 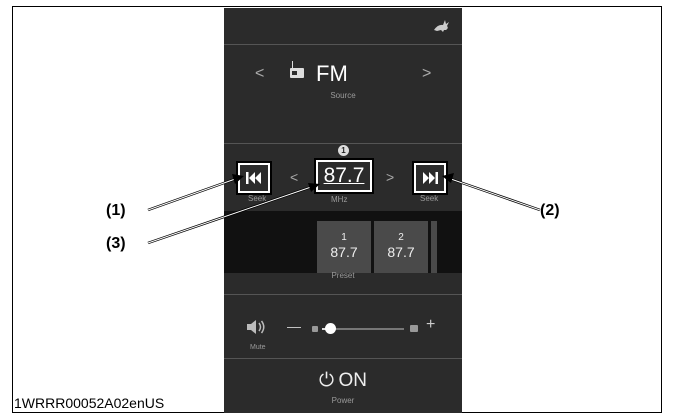 What do you see at coordinates (343, 400) in the screenshot?
I see `power-caption: Power` at bounding box center [343, 400].